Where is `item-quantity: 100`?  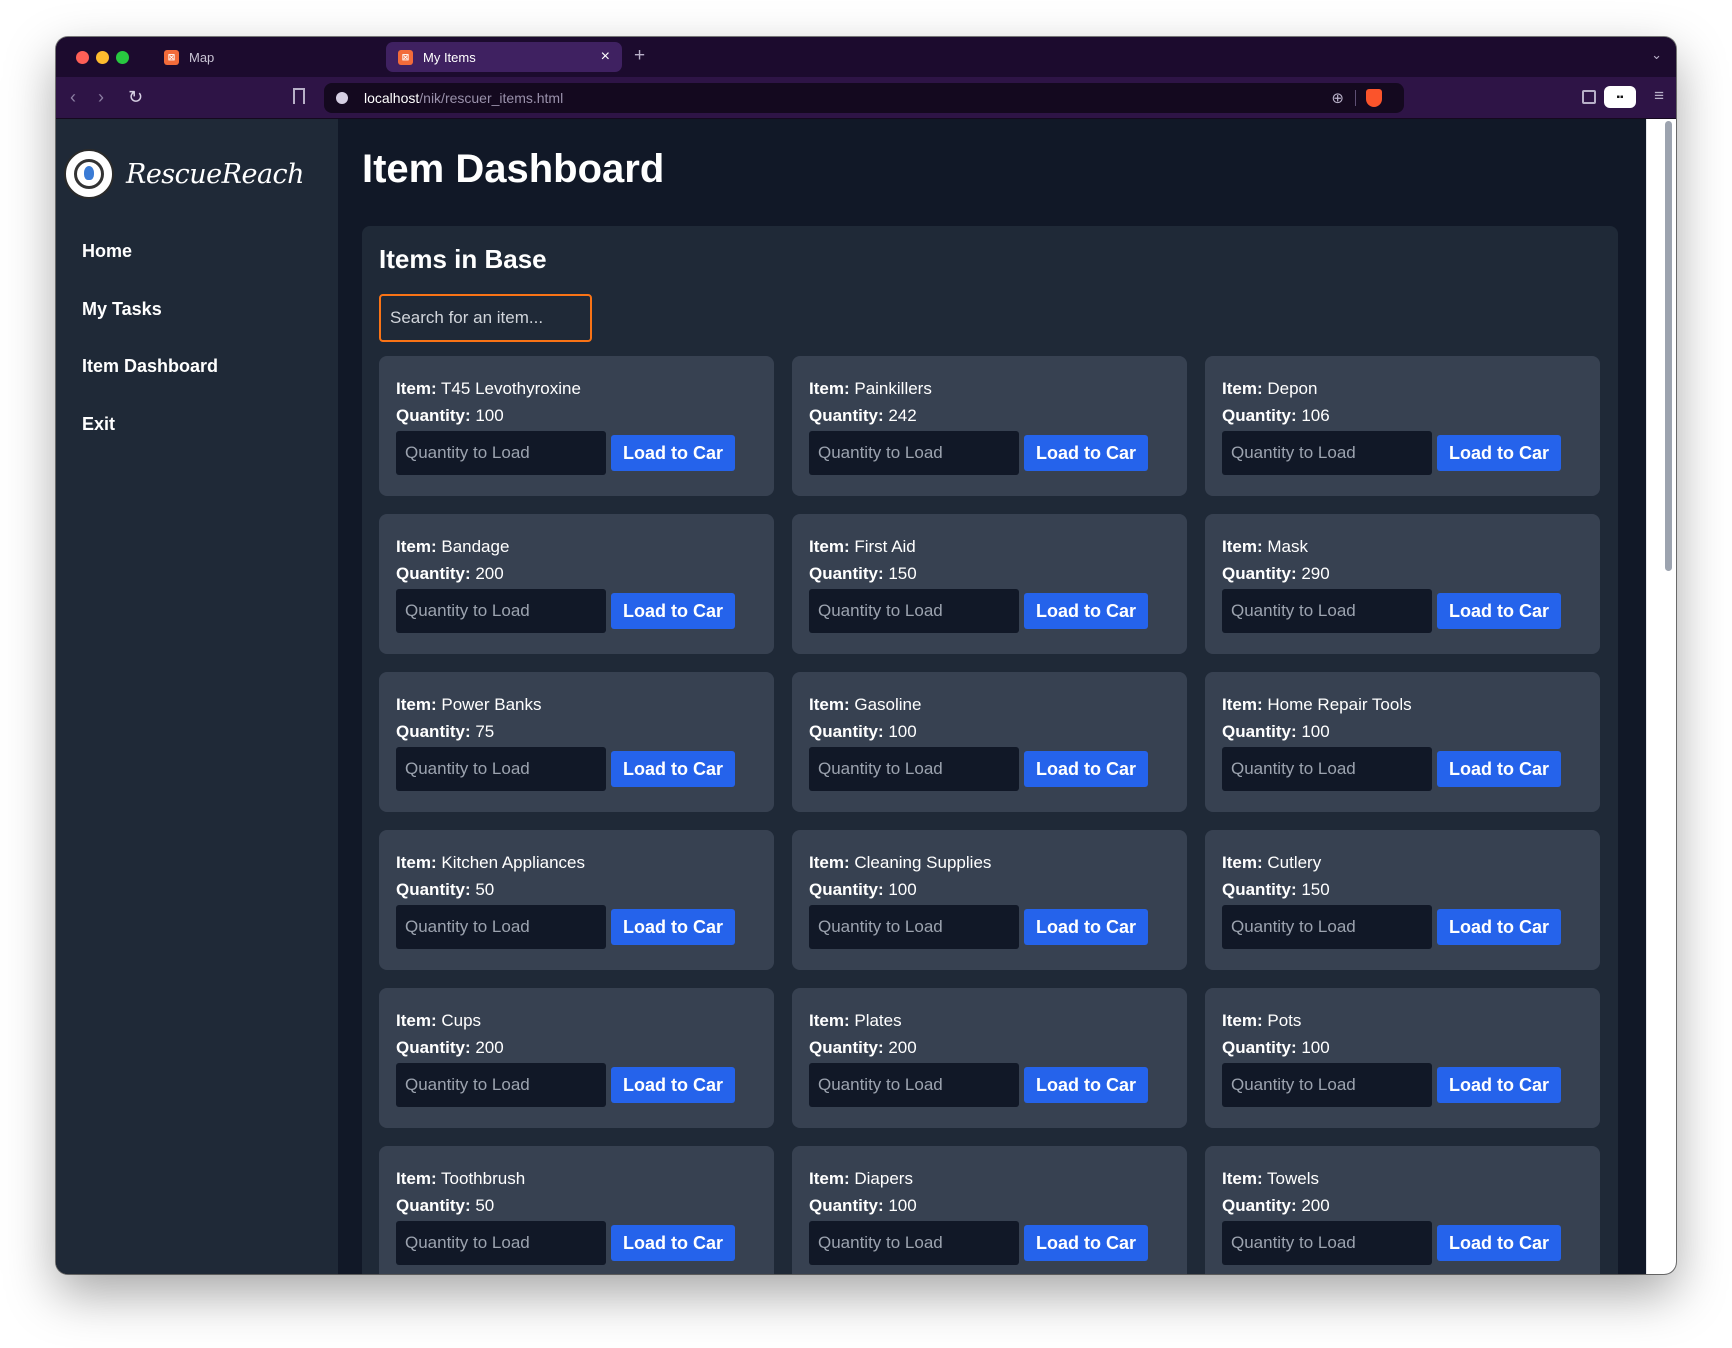 item-quantity: 100 is located at coordinates (1315, 731).